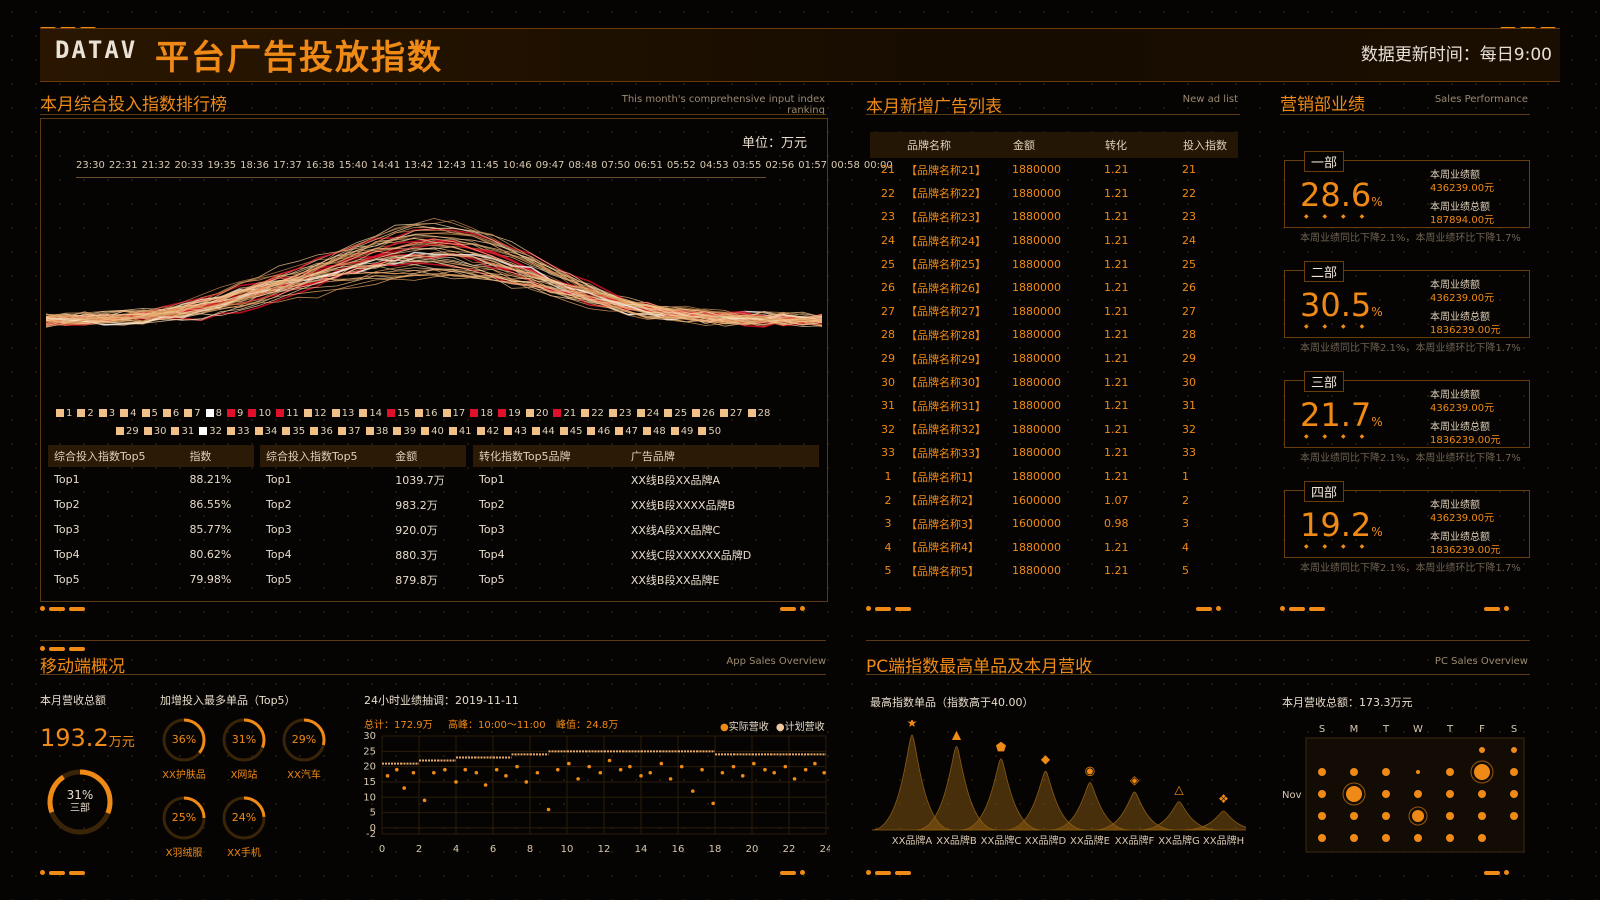 Image resolution: width=1600 pixels, height=900 pixels. Describe the element at coordinates (369, 797) in the screenshot. I see `y-tick-label: 10` at that location.